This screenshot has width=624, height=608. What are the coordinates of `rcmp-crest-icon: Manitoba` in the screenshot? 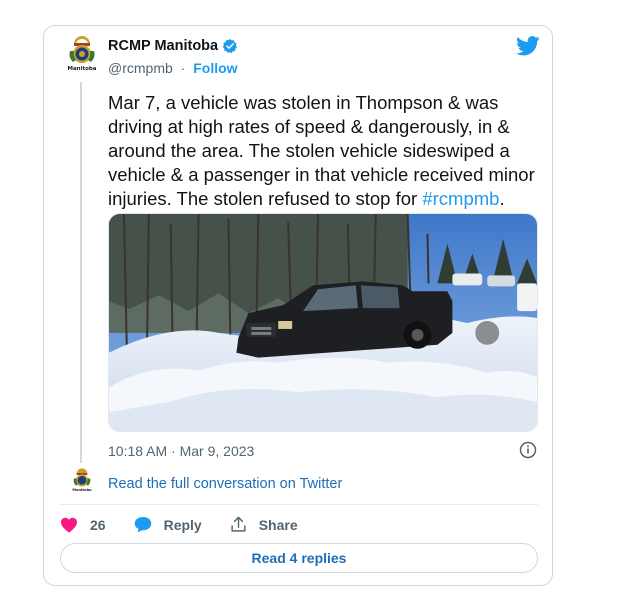 It's located at (82, 55).